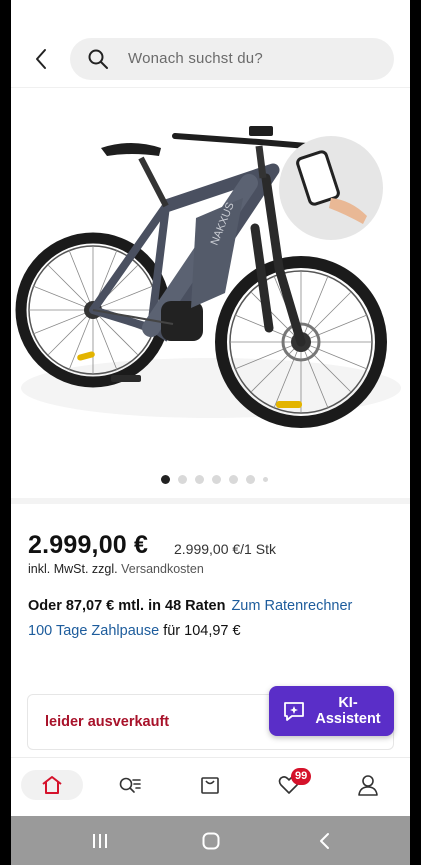 The width and height of the screenshot is (421, 865). Describe the element at coordinates (93, 631) in the screenshot. I see `payment-pause-link: 100 Tage Zahlpause` at that location.